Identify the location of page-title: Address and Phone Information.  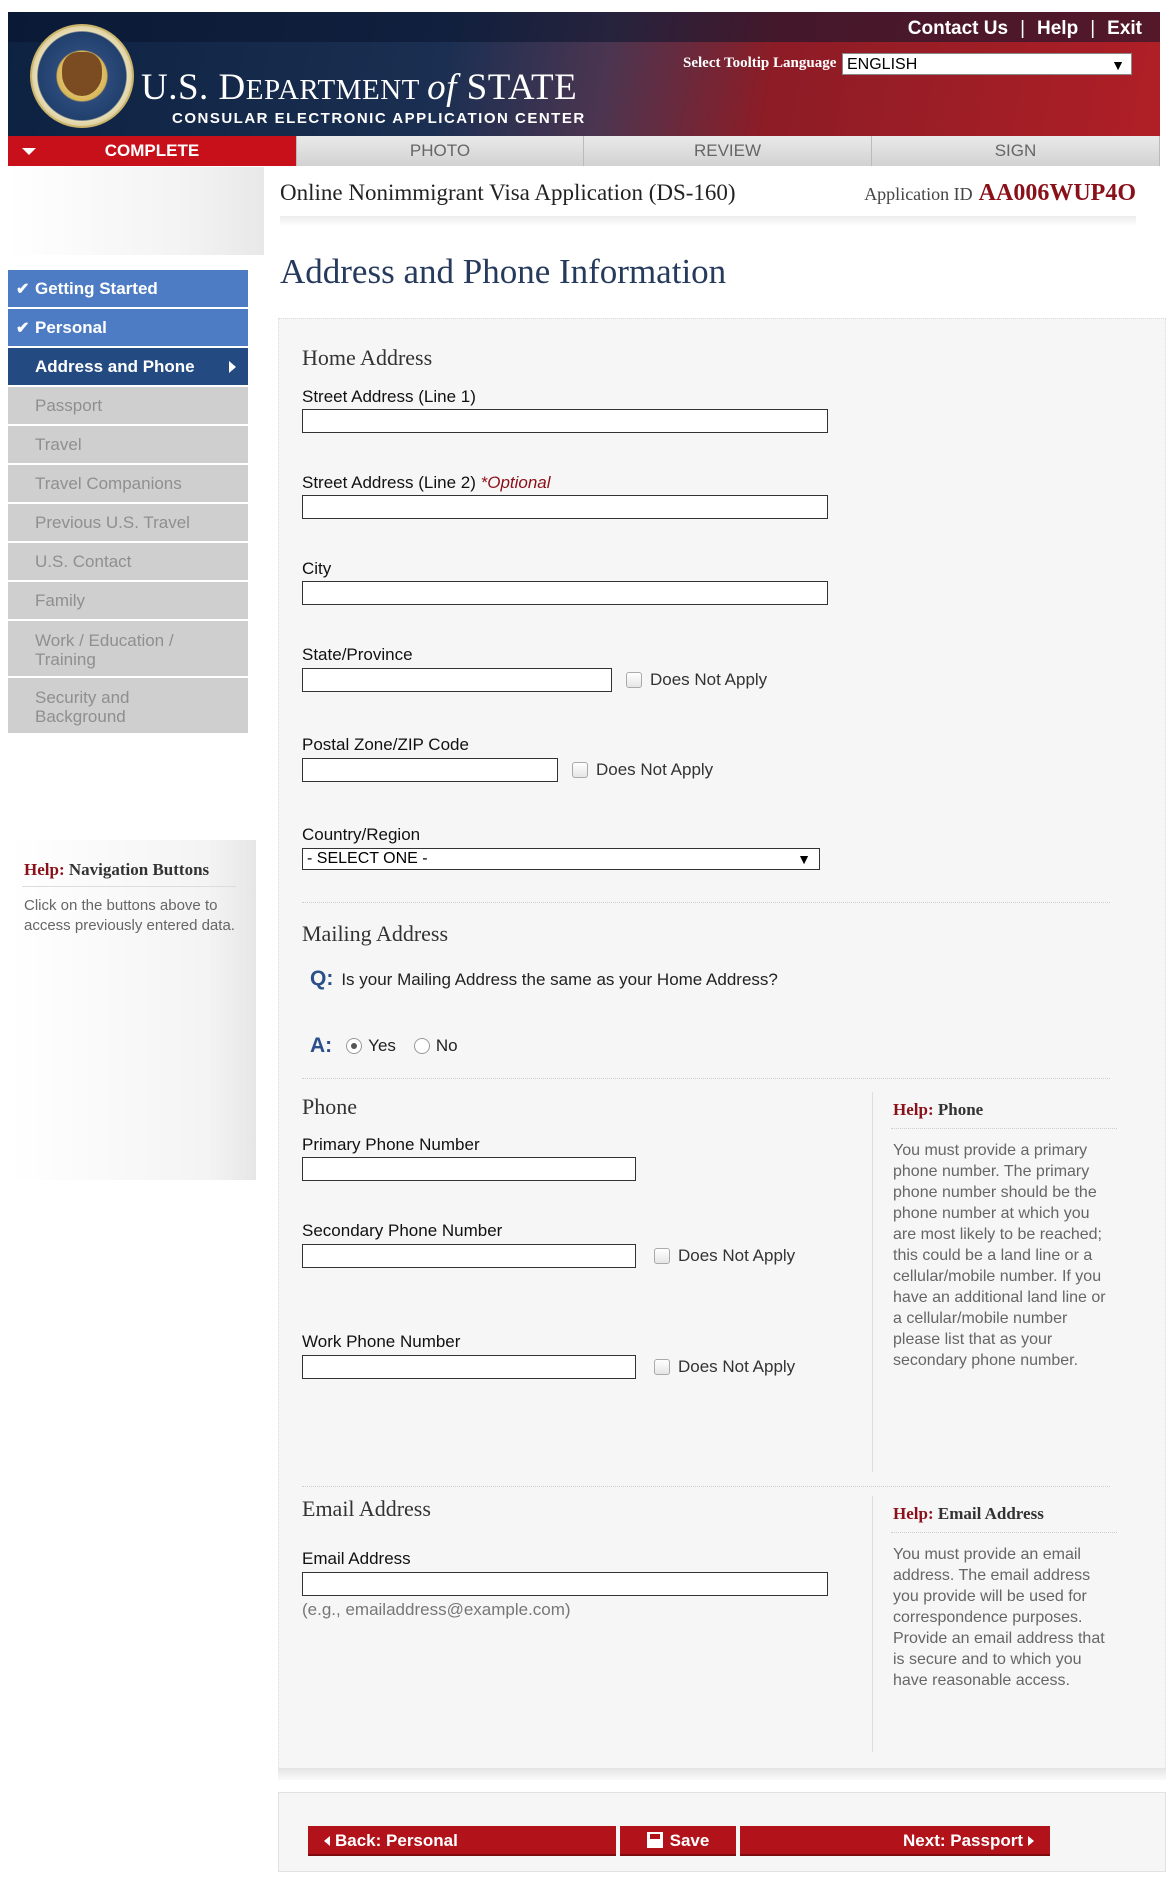
(503, 271).